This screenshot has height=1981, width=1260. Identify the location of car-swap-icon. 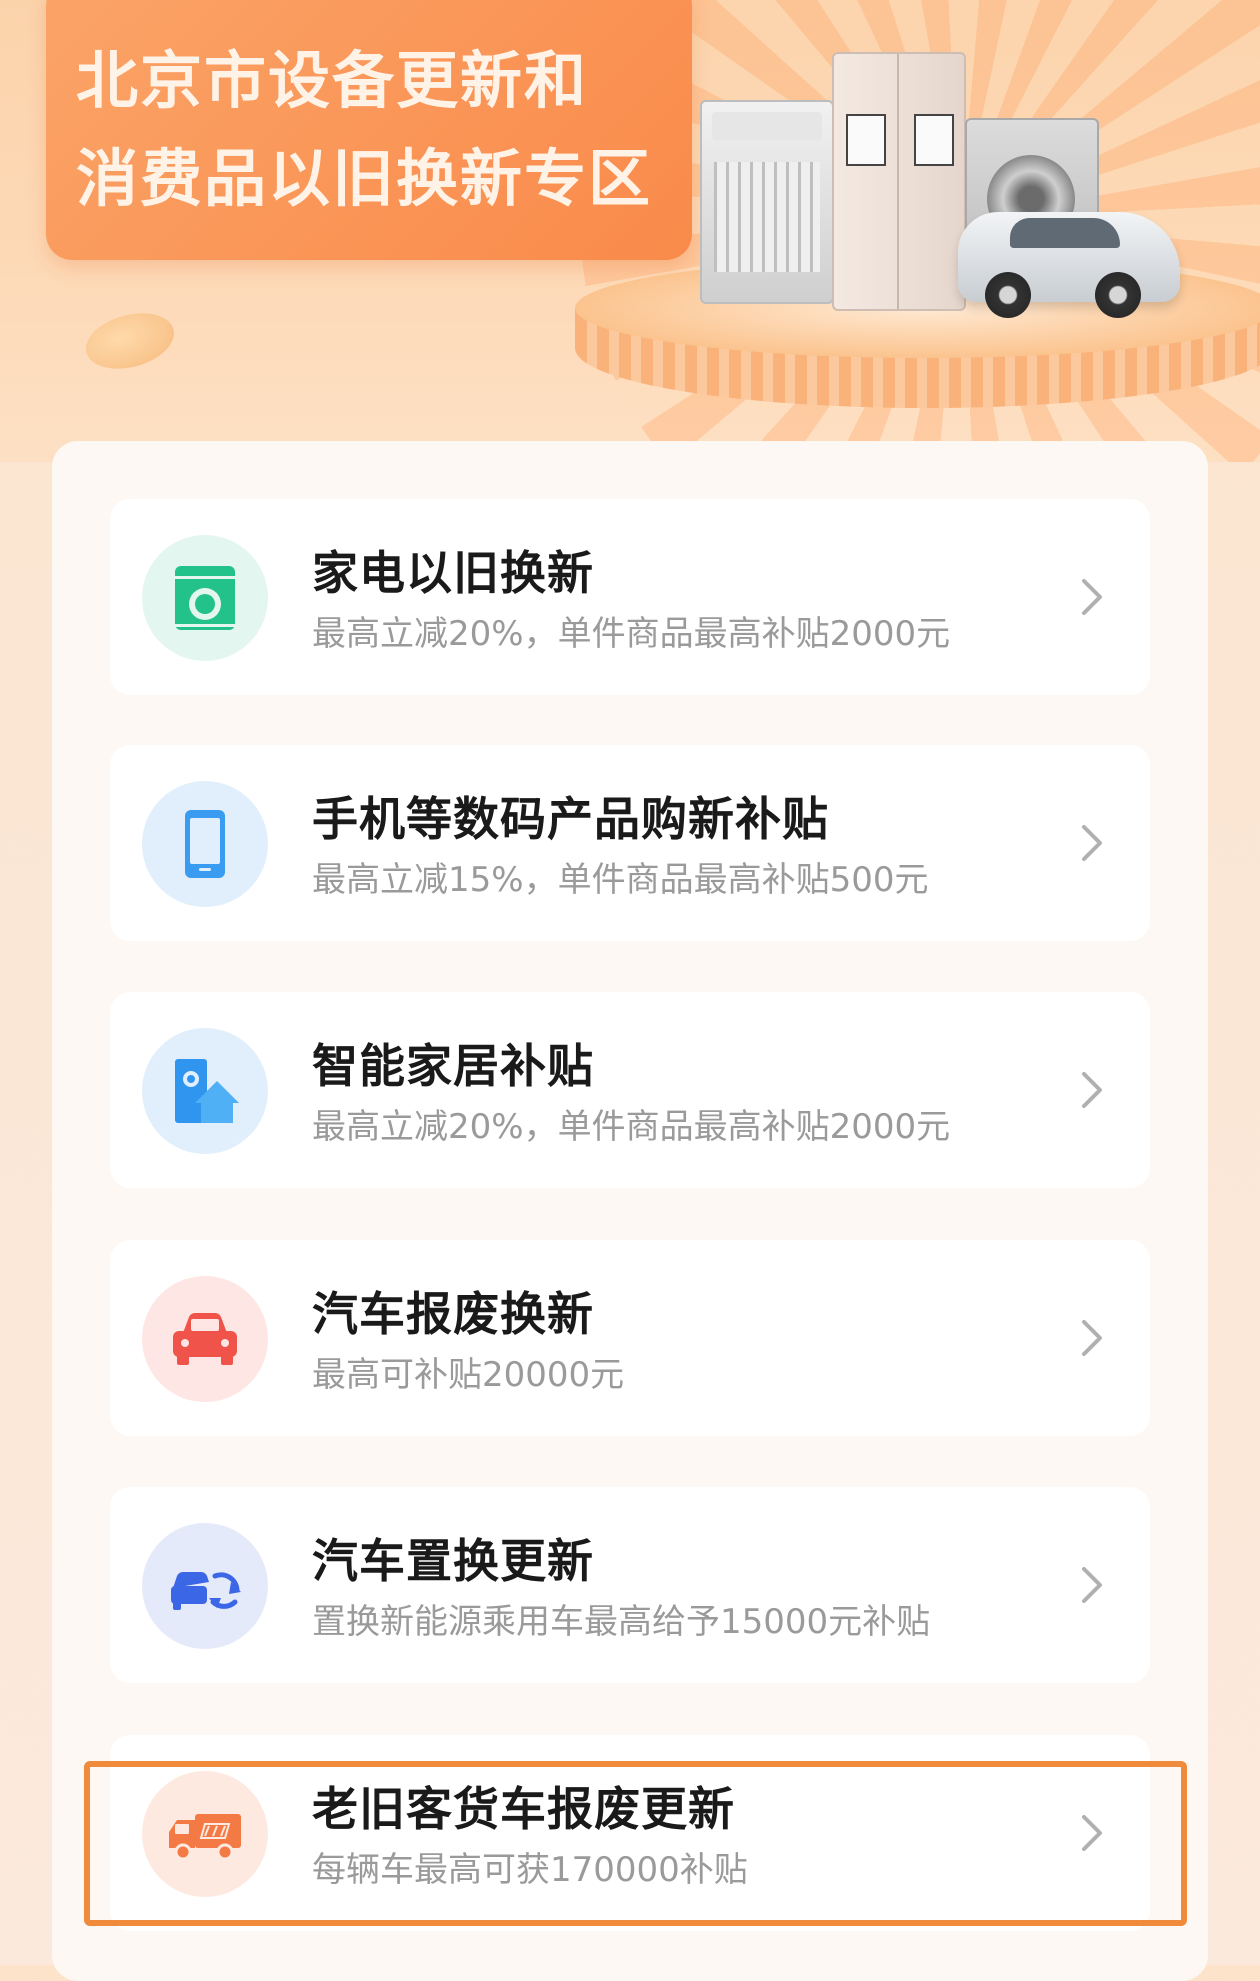
(206, 1591).